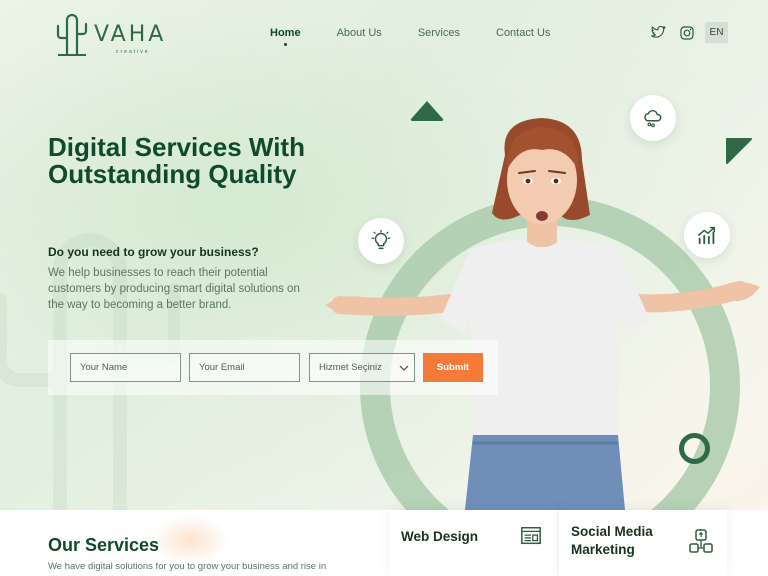 The image size is (768, 576). I want to click on nav-item-about: About Us, so click(359, 33).